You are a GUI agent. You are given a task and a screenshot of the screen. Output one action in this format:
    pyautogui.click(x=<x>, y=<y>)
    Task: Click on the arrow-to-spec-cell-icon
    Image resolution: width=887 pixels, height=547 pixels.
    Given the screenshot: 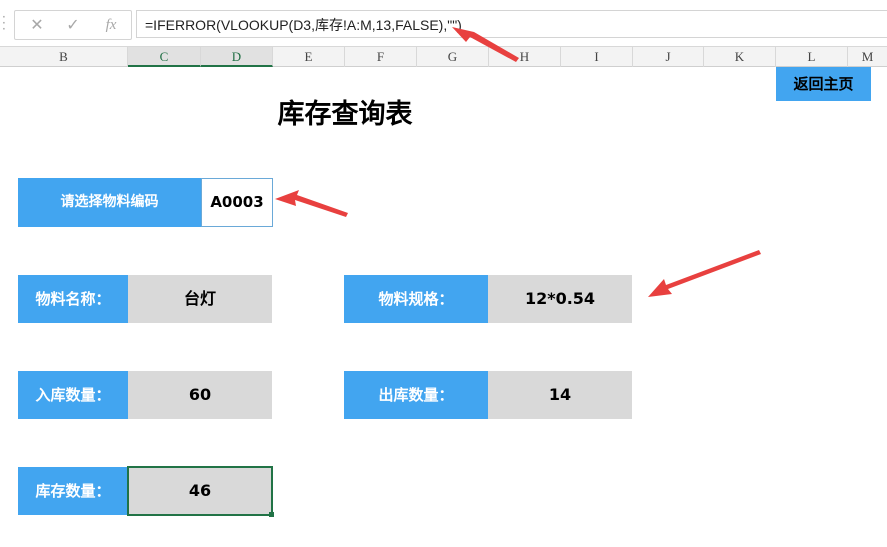 What is the action you would take?
    pyautogui.click(x=704, y=273)
    